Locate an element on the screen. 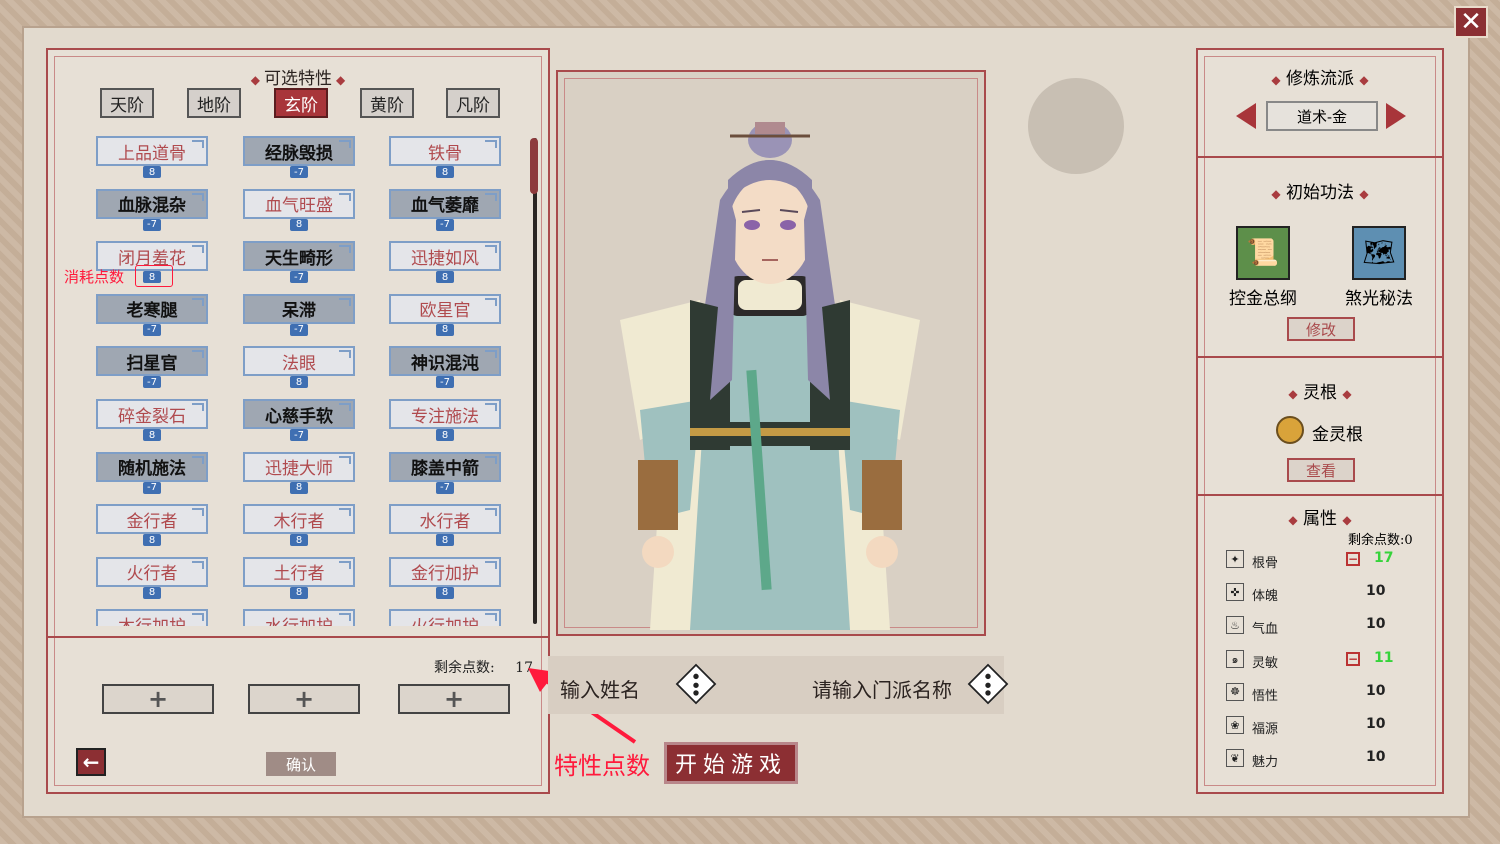 The height and width of the screenshot is (844, 1500). attribute-row: ❀ 福源 10 is located at coordinates (1326, 726).